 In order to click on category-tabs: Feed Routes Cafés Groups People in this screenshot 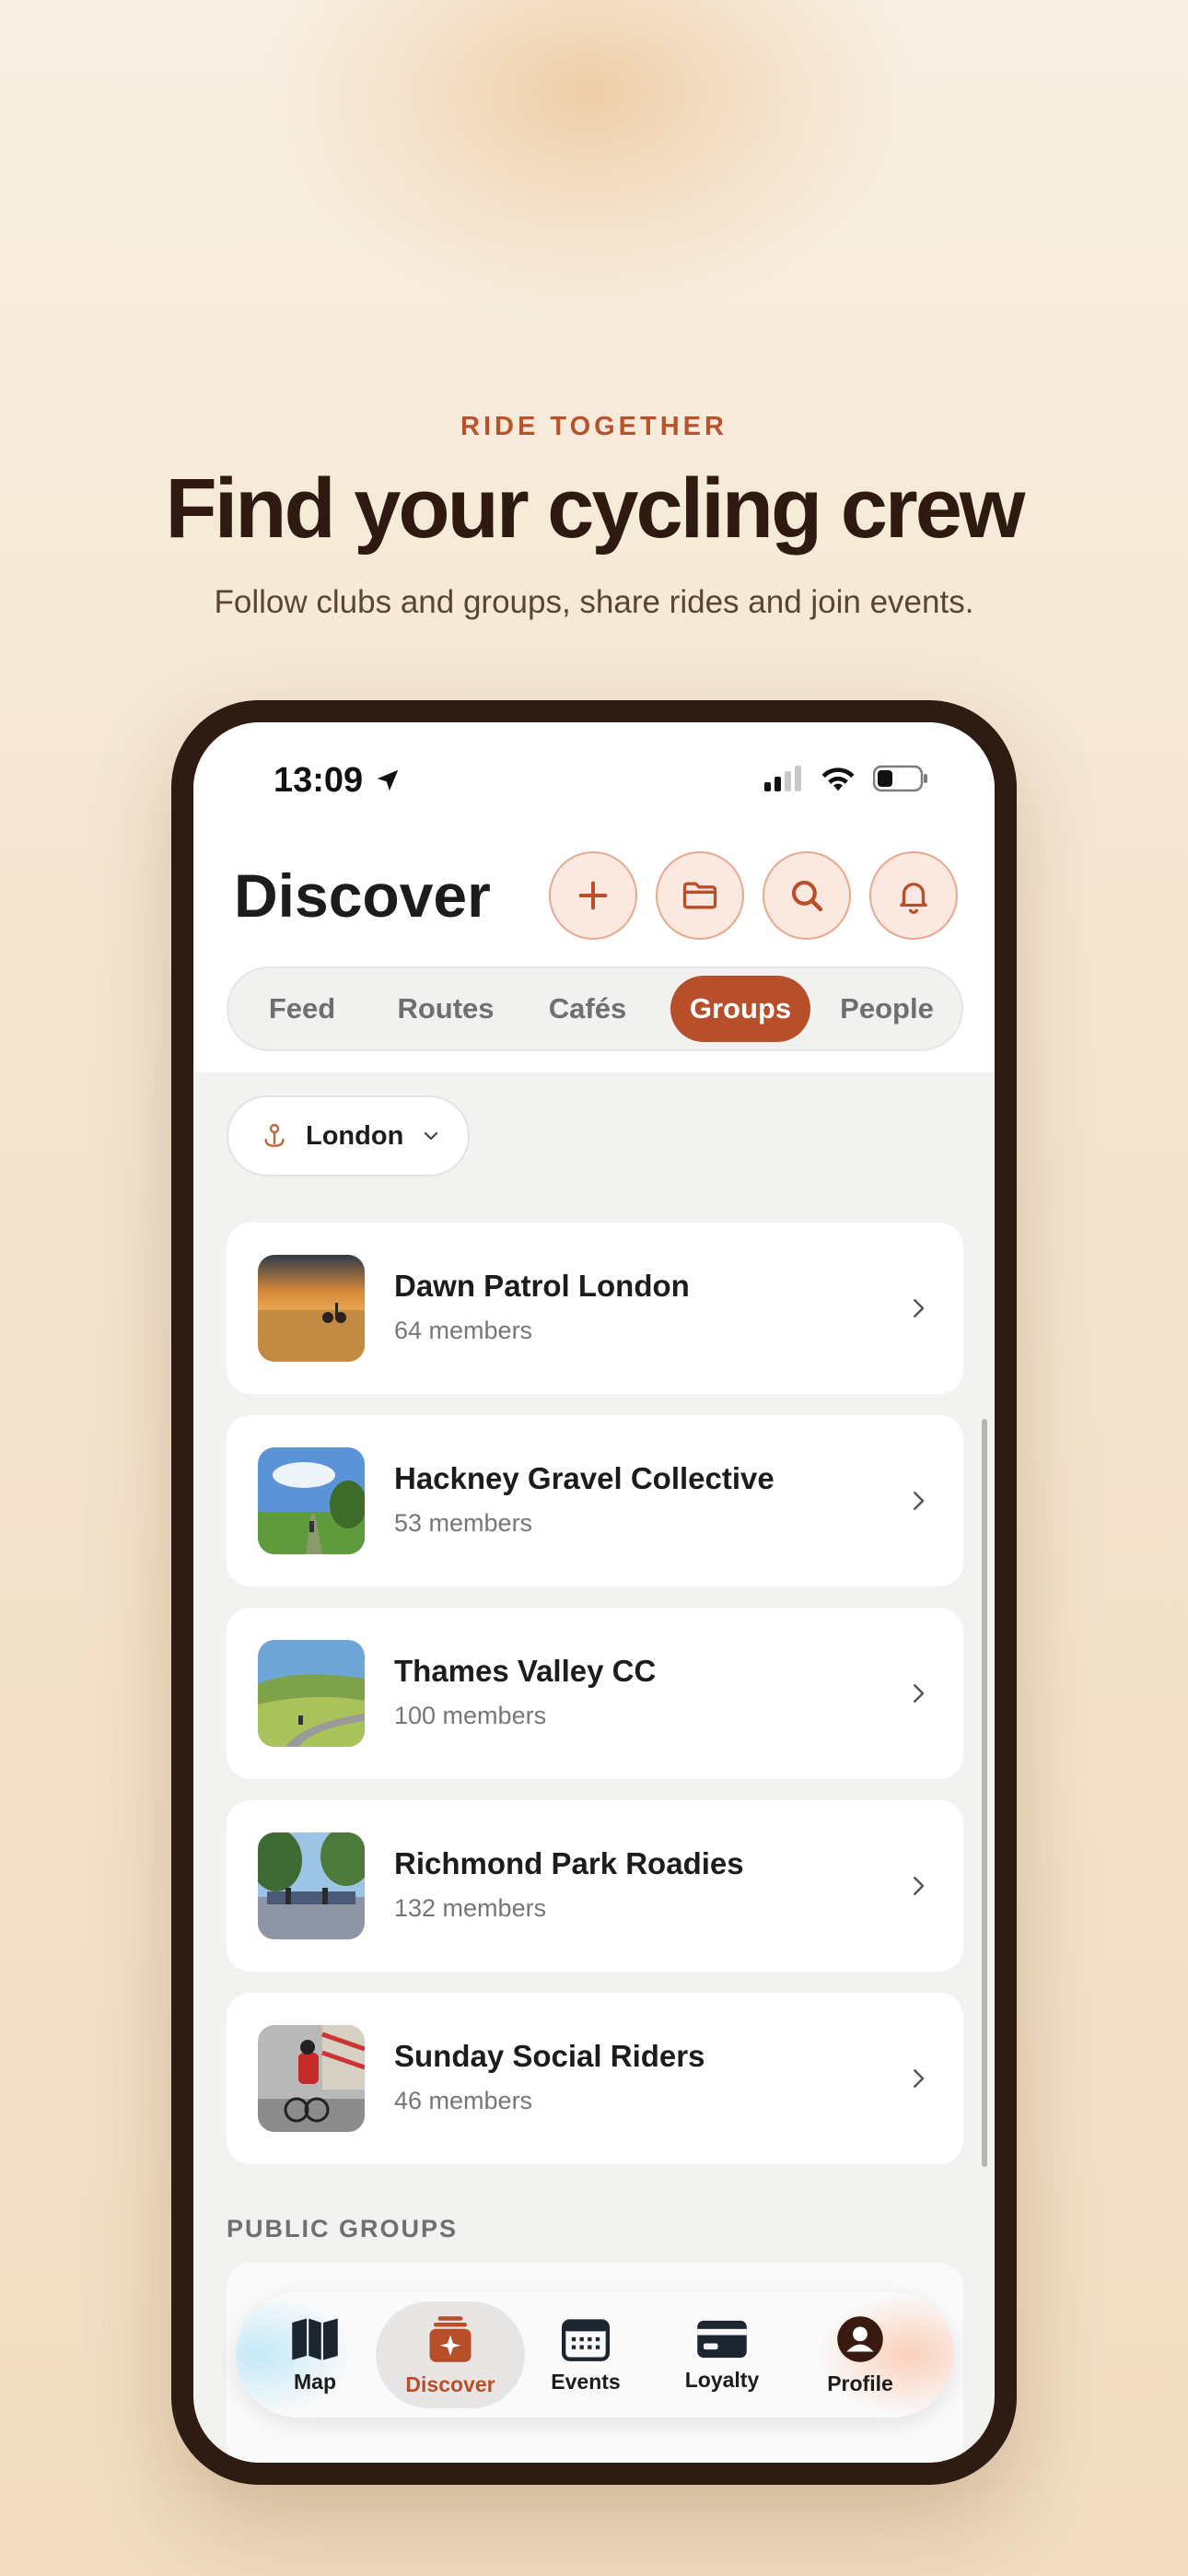, I will do `click(595, 1008)`.